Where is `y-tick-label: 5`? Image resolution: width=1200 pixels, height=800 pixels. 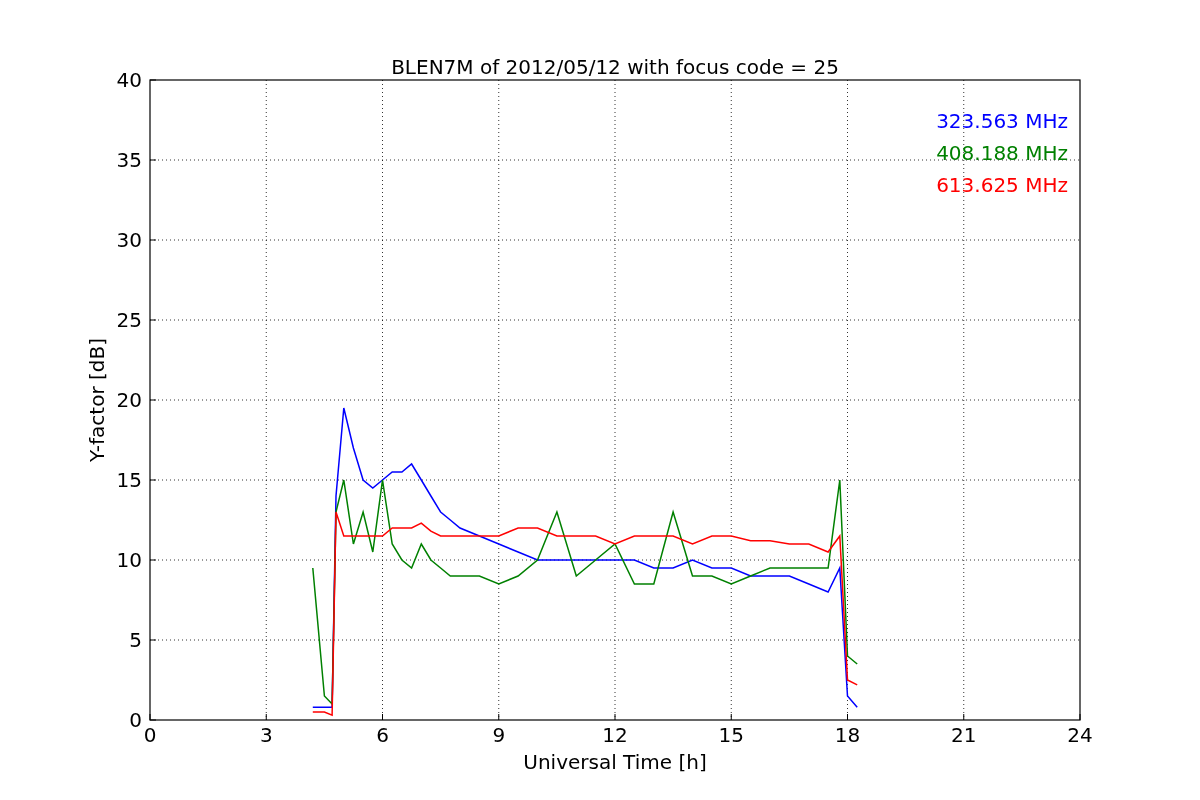
y-tick-label: 5 is located at coordinates (135, 640).